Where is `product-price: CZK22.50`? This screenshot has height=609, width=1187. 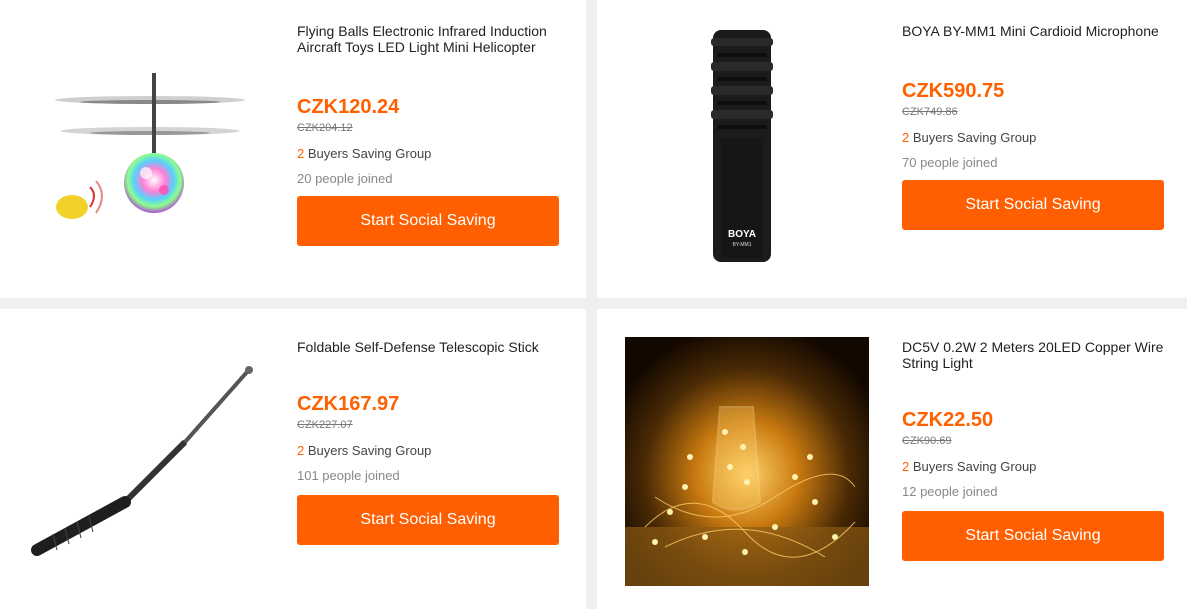
product-price: CZK22.50 is located at coordinates (948, 420).